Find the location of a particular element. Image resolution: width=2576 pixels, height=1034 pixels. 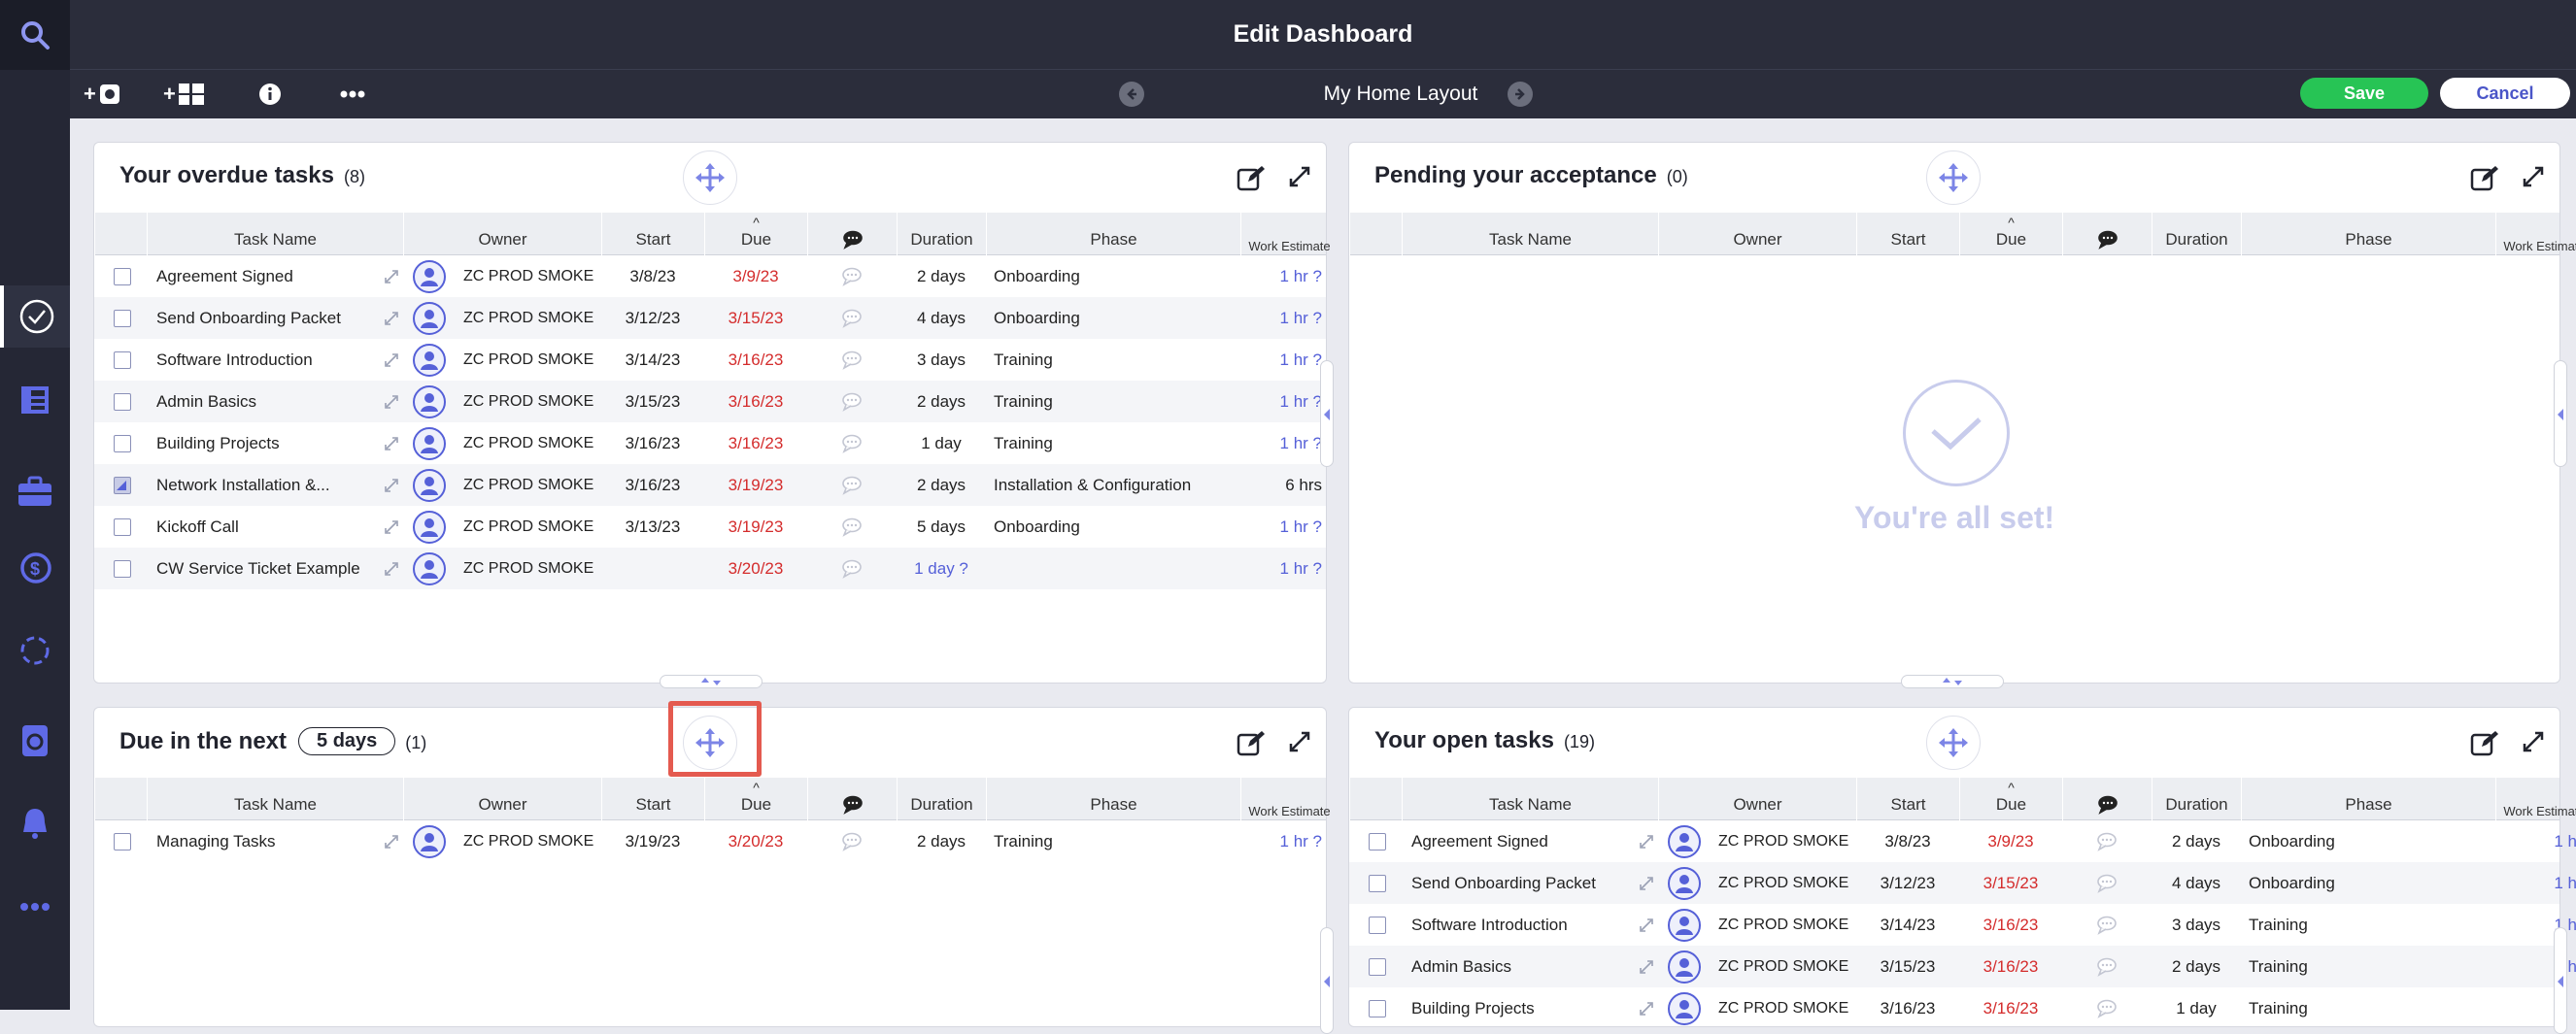

prev-layout-button is located at coordinates (1131, 95).